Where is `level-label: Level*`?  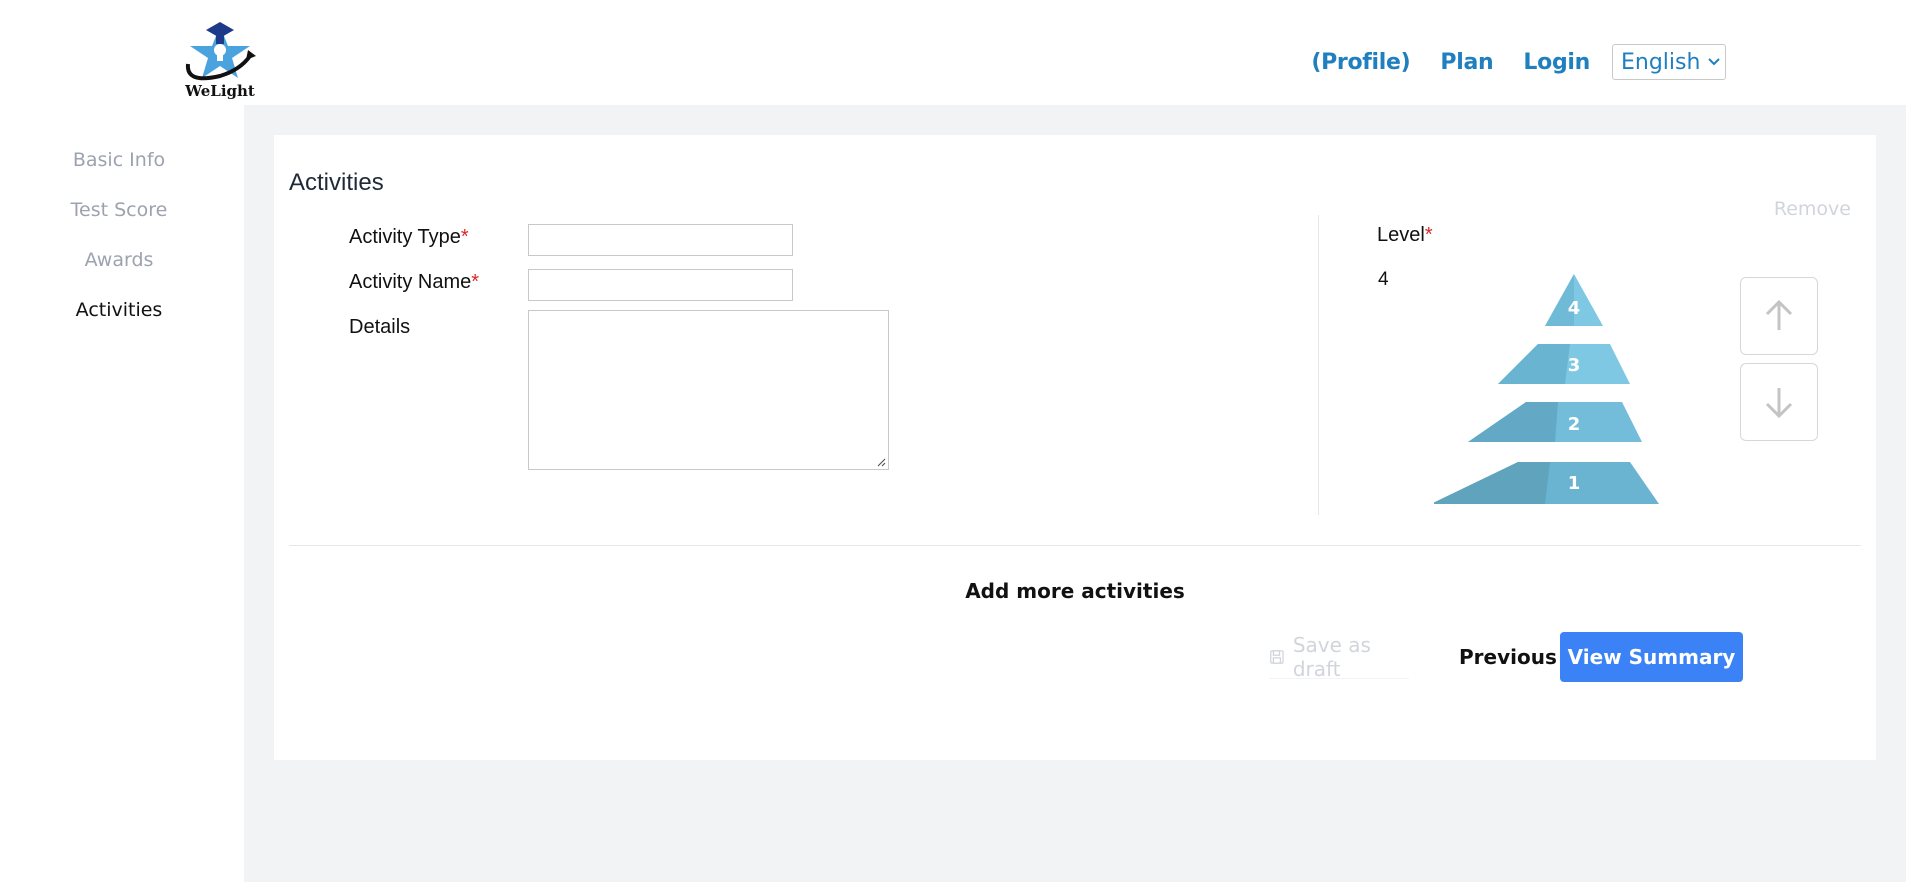 level-label: Level* is located at coordinates (1405, 235).